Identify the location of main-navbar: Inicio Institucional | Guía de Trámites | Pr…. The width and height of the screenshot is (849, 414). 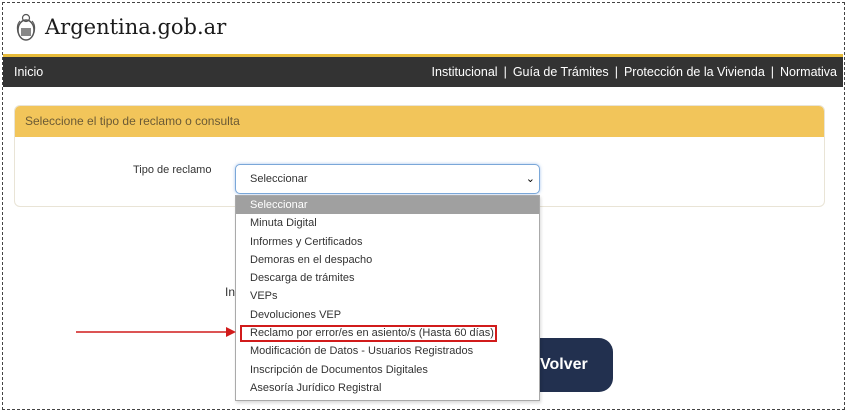
(423, 72).